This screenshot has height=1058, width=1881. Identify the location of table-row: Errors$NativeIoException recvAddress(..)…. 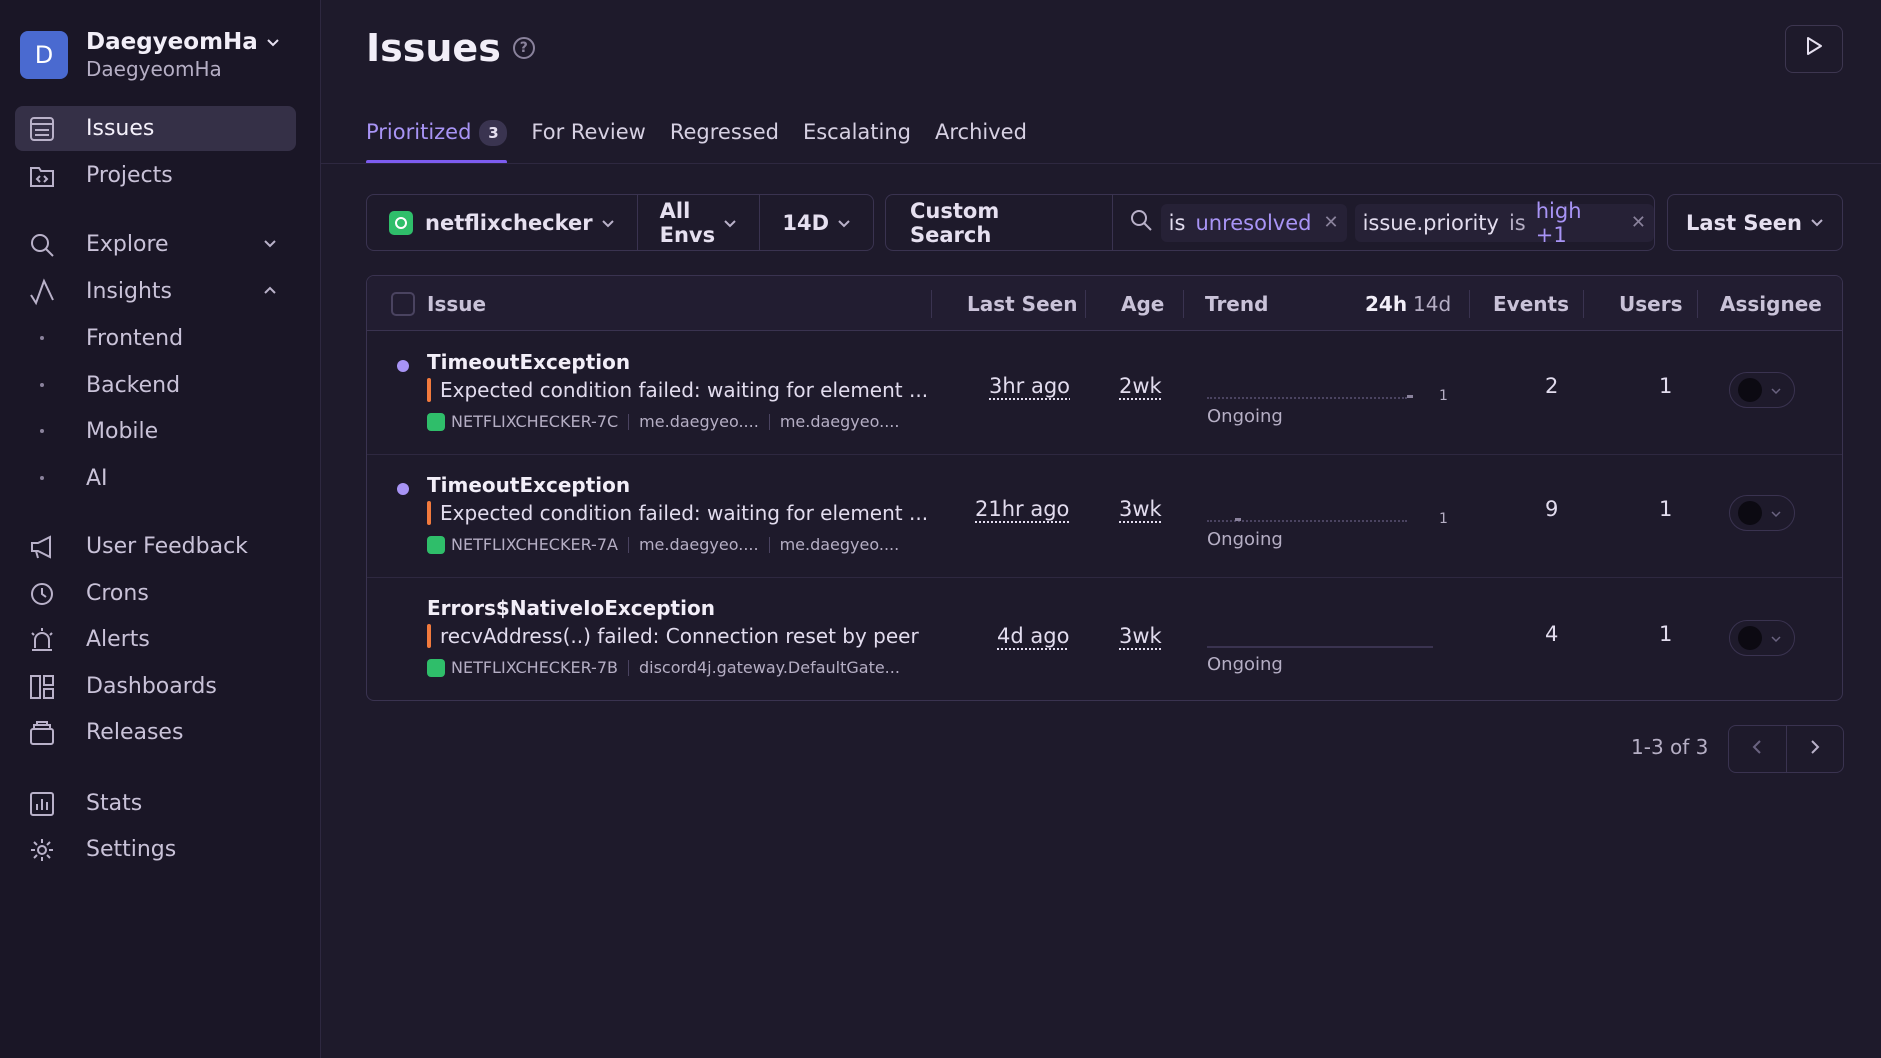
(1104, 639).